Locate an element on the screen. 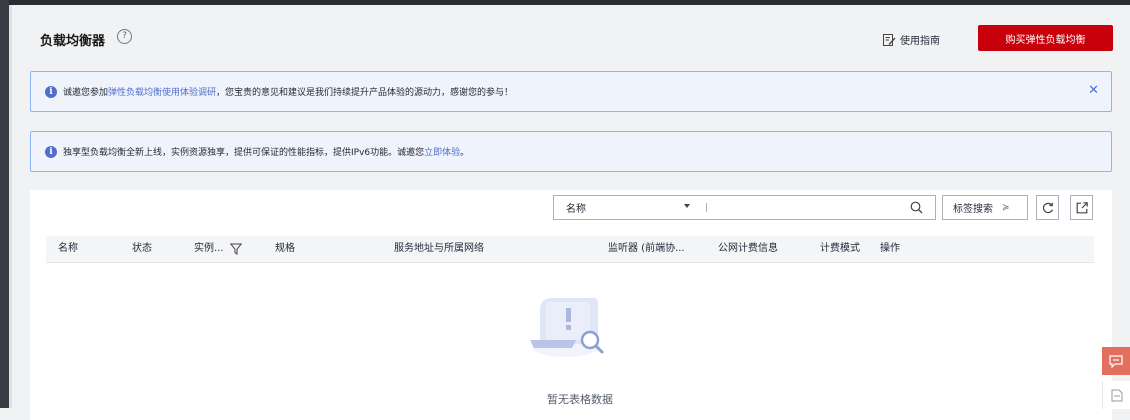  guide-edit-icon is located at coordinates (889, 39).